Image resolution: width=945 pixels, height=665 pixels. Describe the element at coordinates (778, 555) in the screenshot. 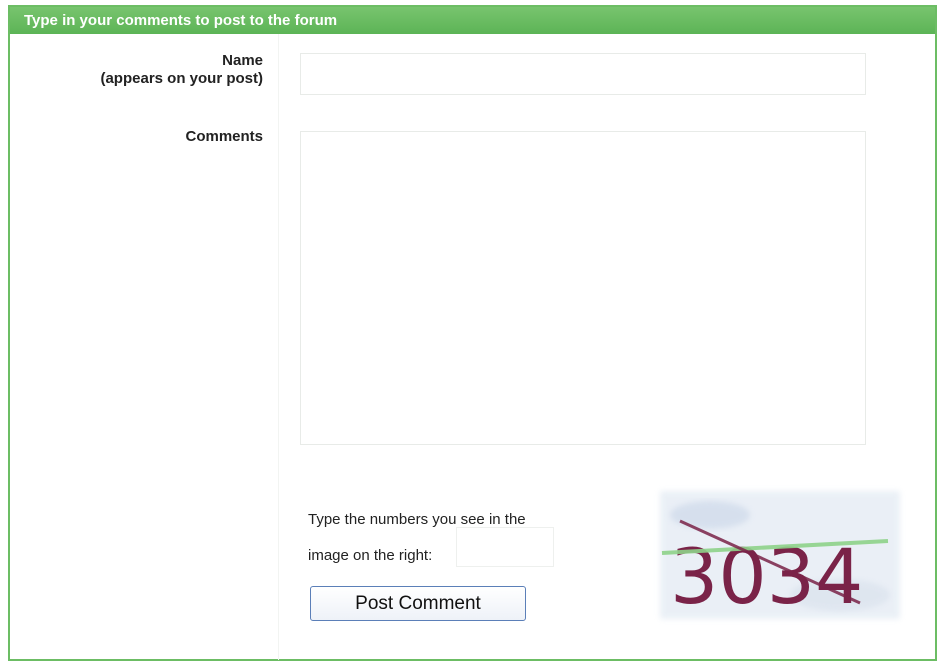

I see `captcha-image: 3034` at that location.